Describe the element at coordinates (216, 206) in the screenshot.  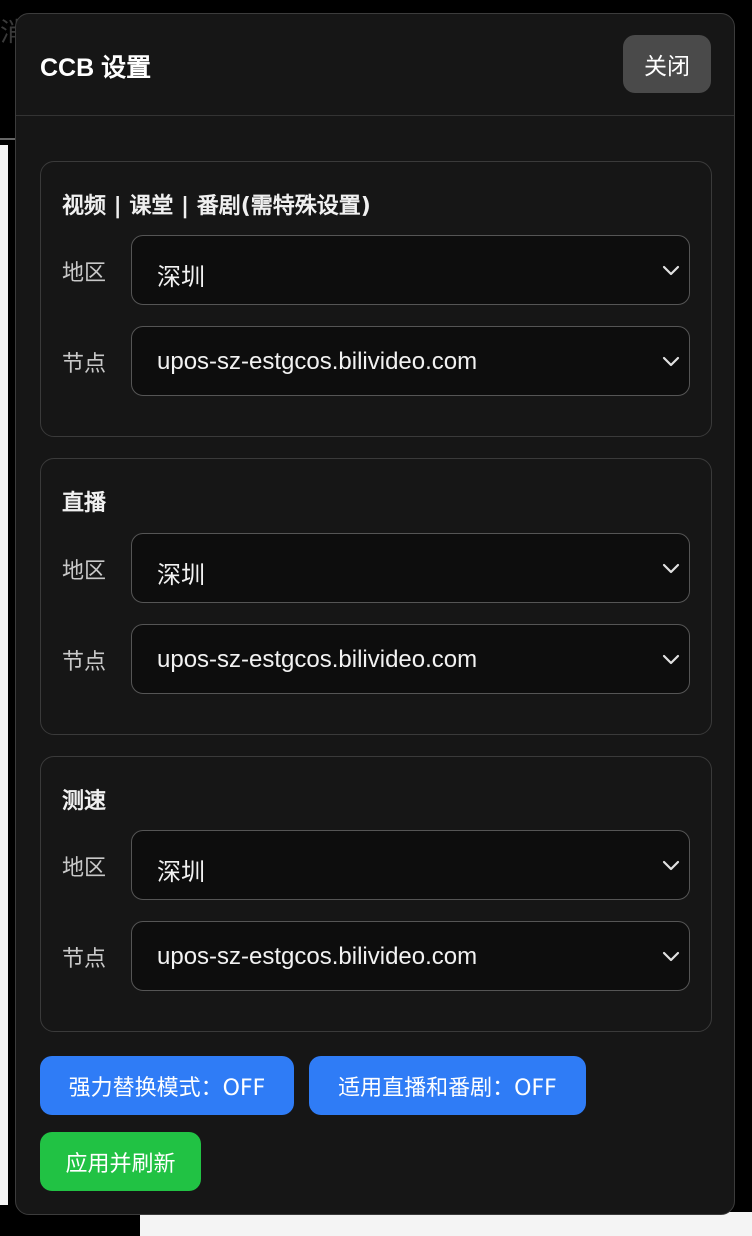
I see `section-title: 视频 | 课堂 | 番剧(需特殊设置)` at that location.